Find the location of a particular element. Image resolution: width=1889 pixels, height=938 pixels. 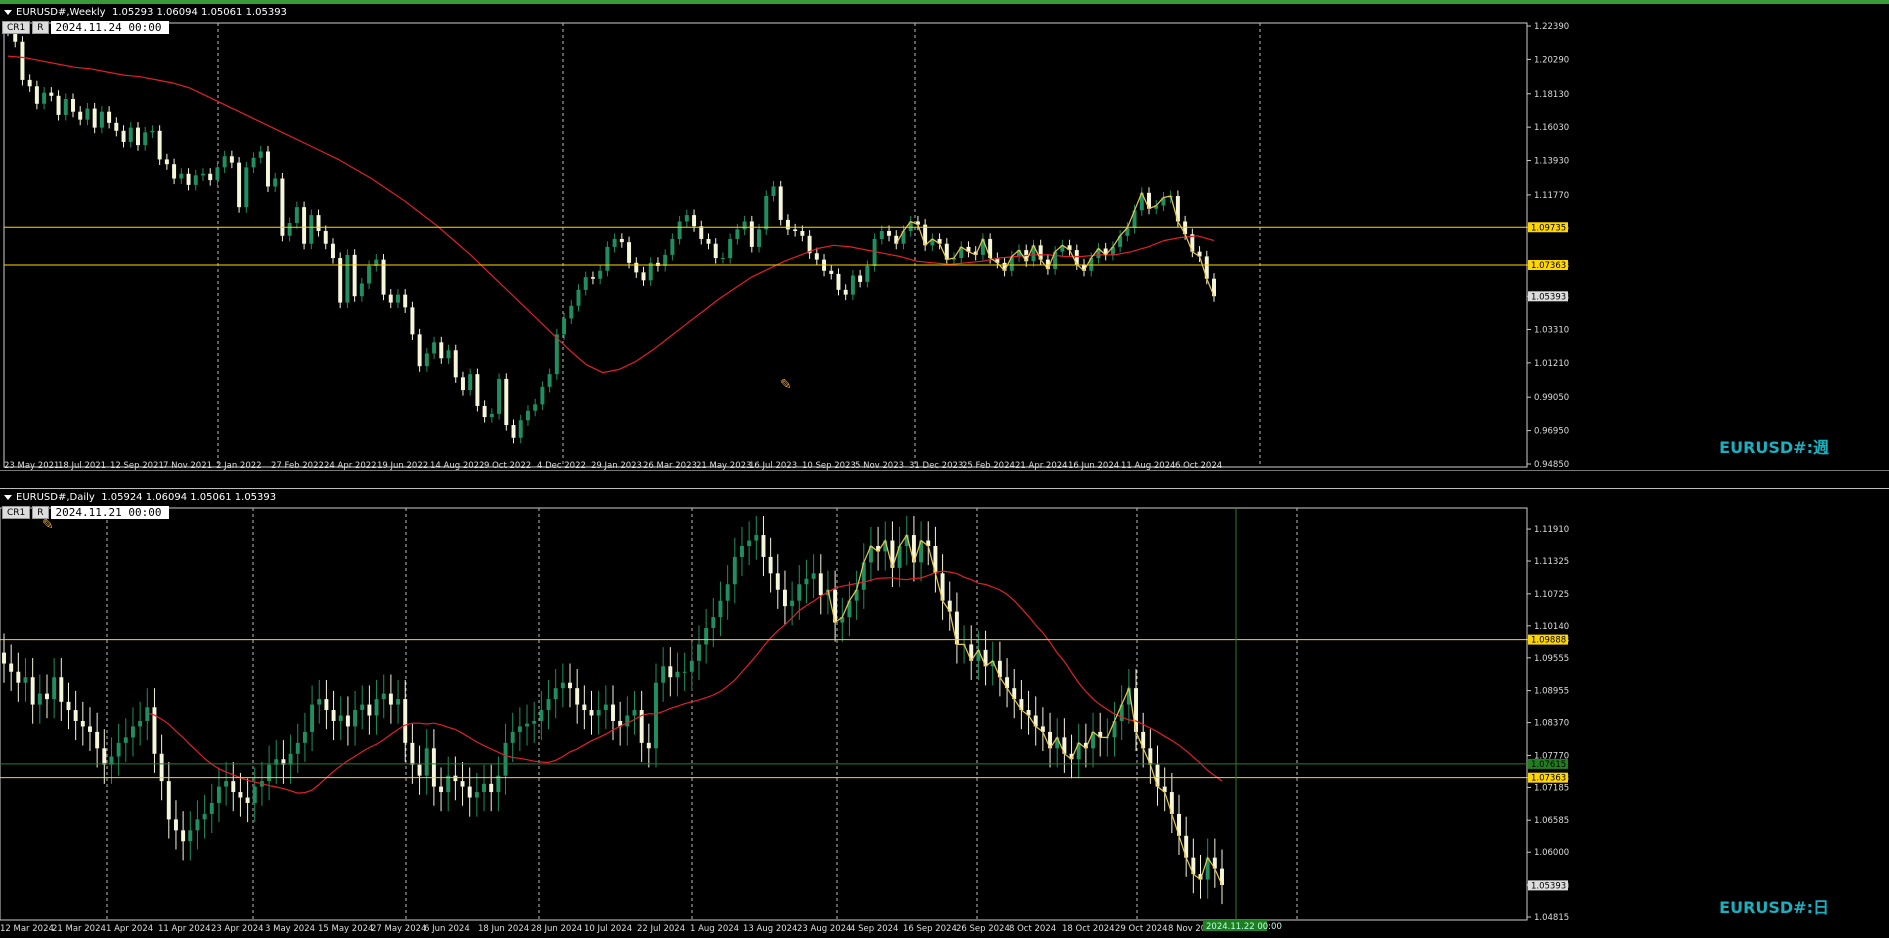

time-axis-label: 23 May 2021 is located at coordinates (31, 465).